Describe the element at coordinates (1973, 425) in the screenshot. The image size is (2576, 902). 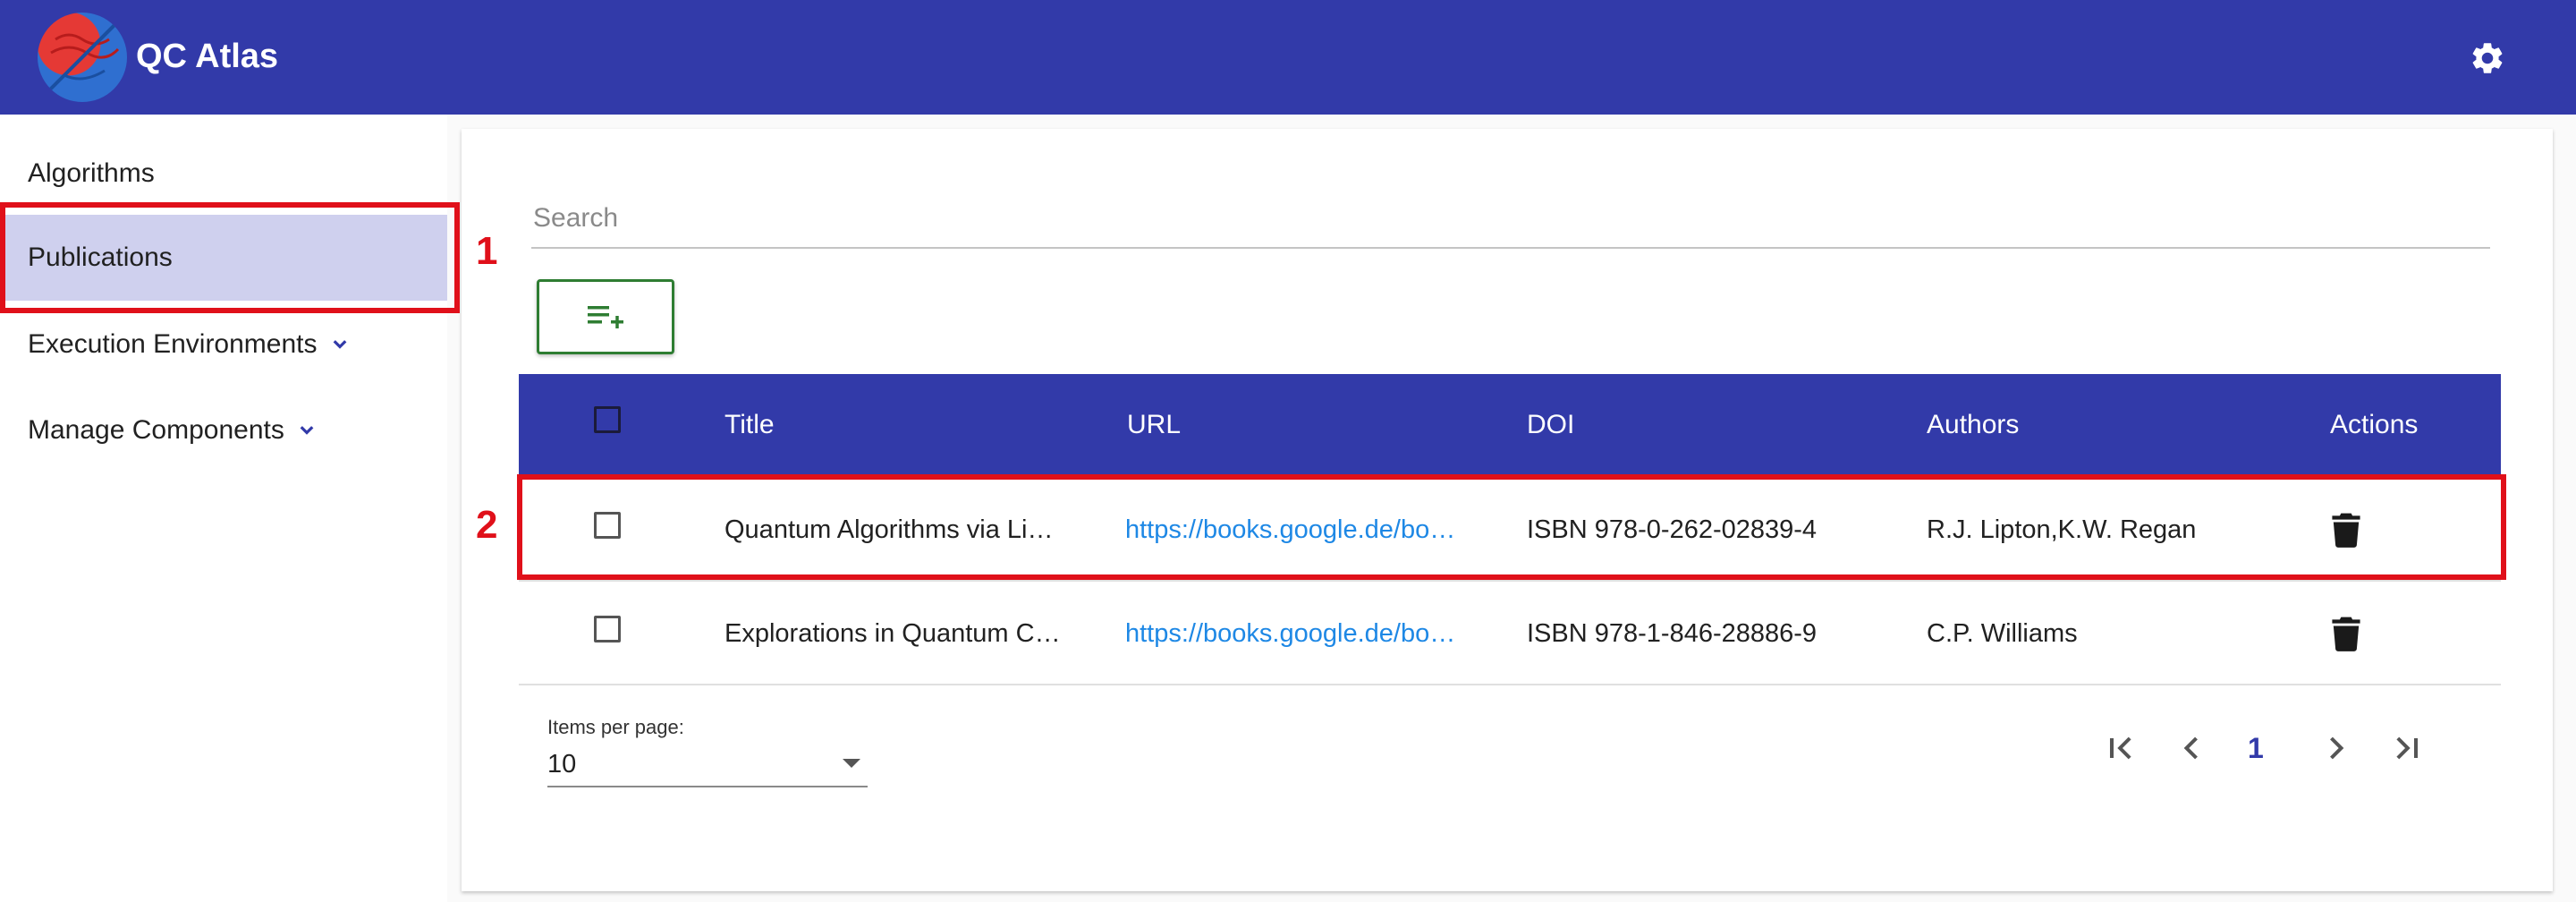
I see `column-header-authors: Authors` at that location.